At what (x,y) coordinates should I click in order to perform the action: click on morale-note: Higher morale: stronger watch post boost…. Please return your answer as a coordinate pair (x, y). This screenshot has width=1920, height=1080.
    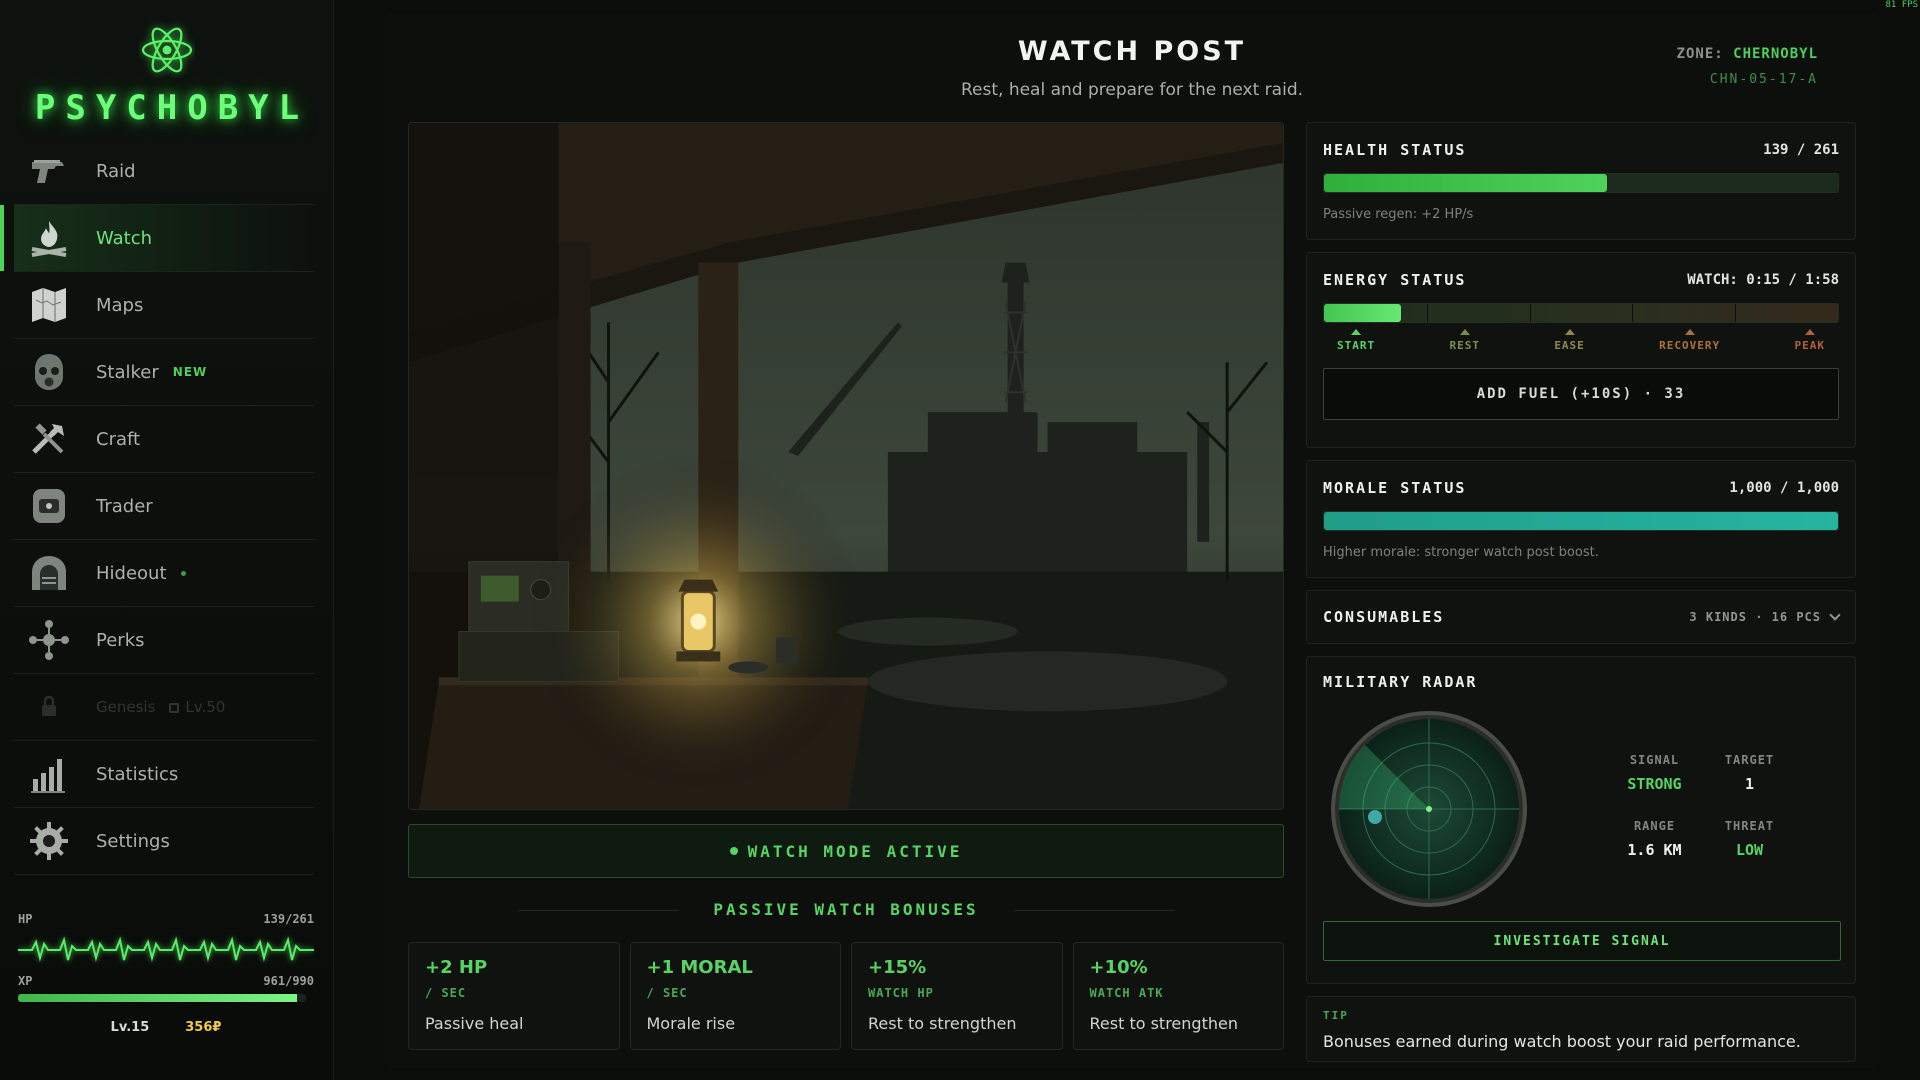
    Looking at the image, I should click on (1461, 552).